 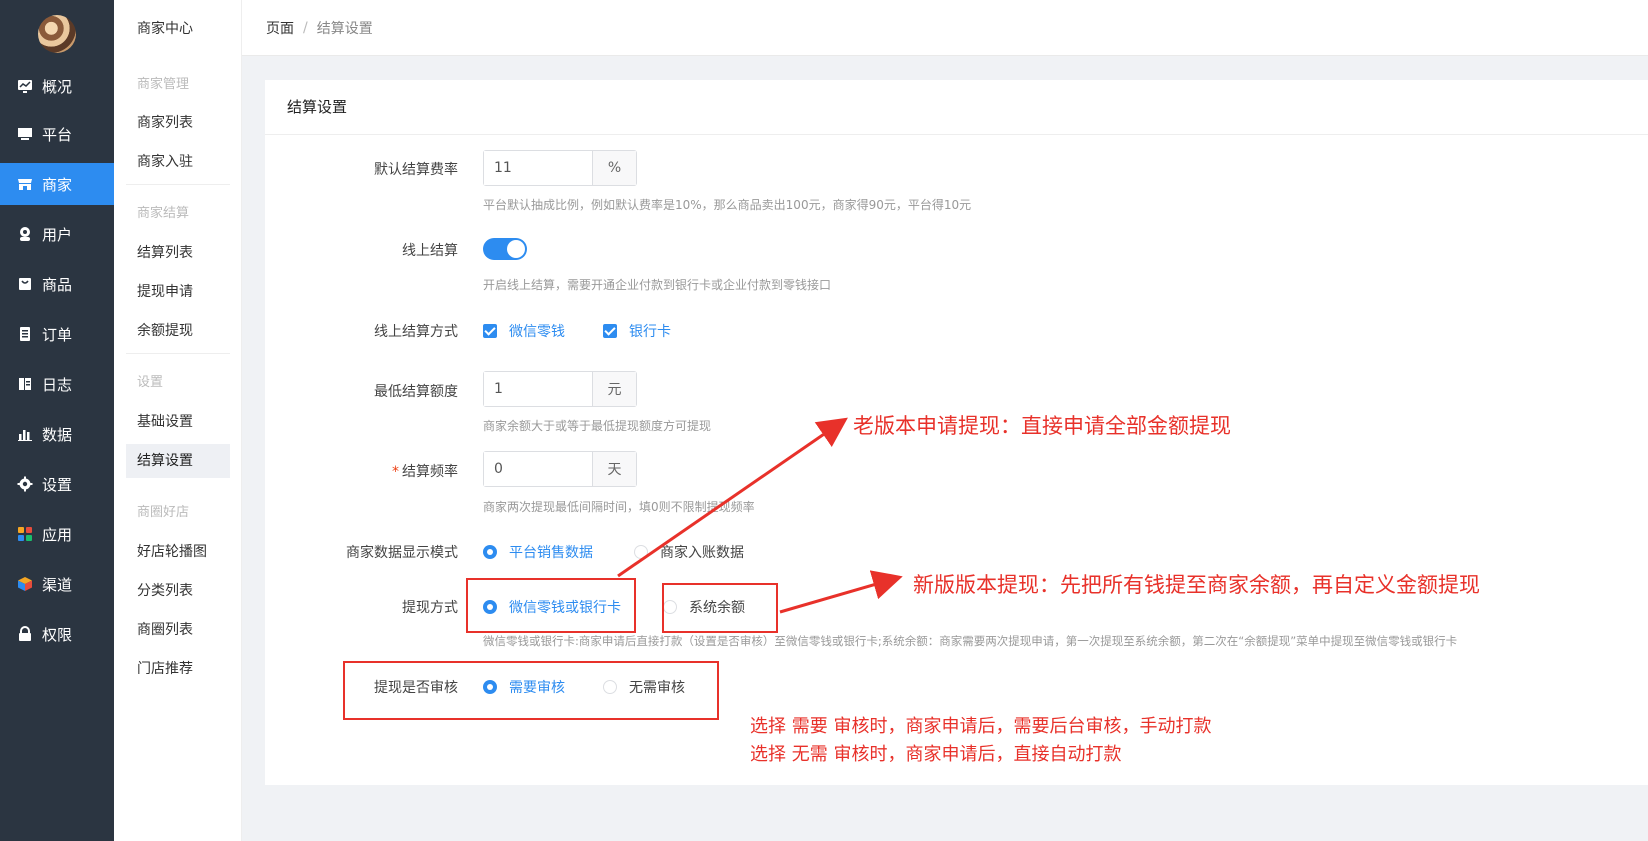 What do you see at coordinates (25, 284) in the screenshot?
I see `goods-icon` at bounding box center [25, 284].